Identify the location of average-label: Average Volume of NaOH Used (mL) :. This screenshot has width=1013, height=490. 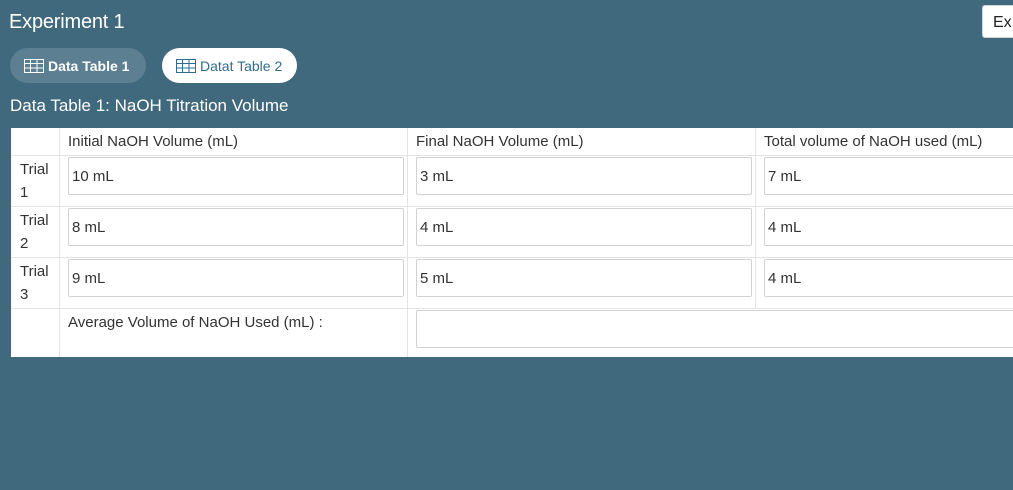
(195, 322).